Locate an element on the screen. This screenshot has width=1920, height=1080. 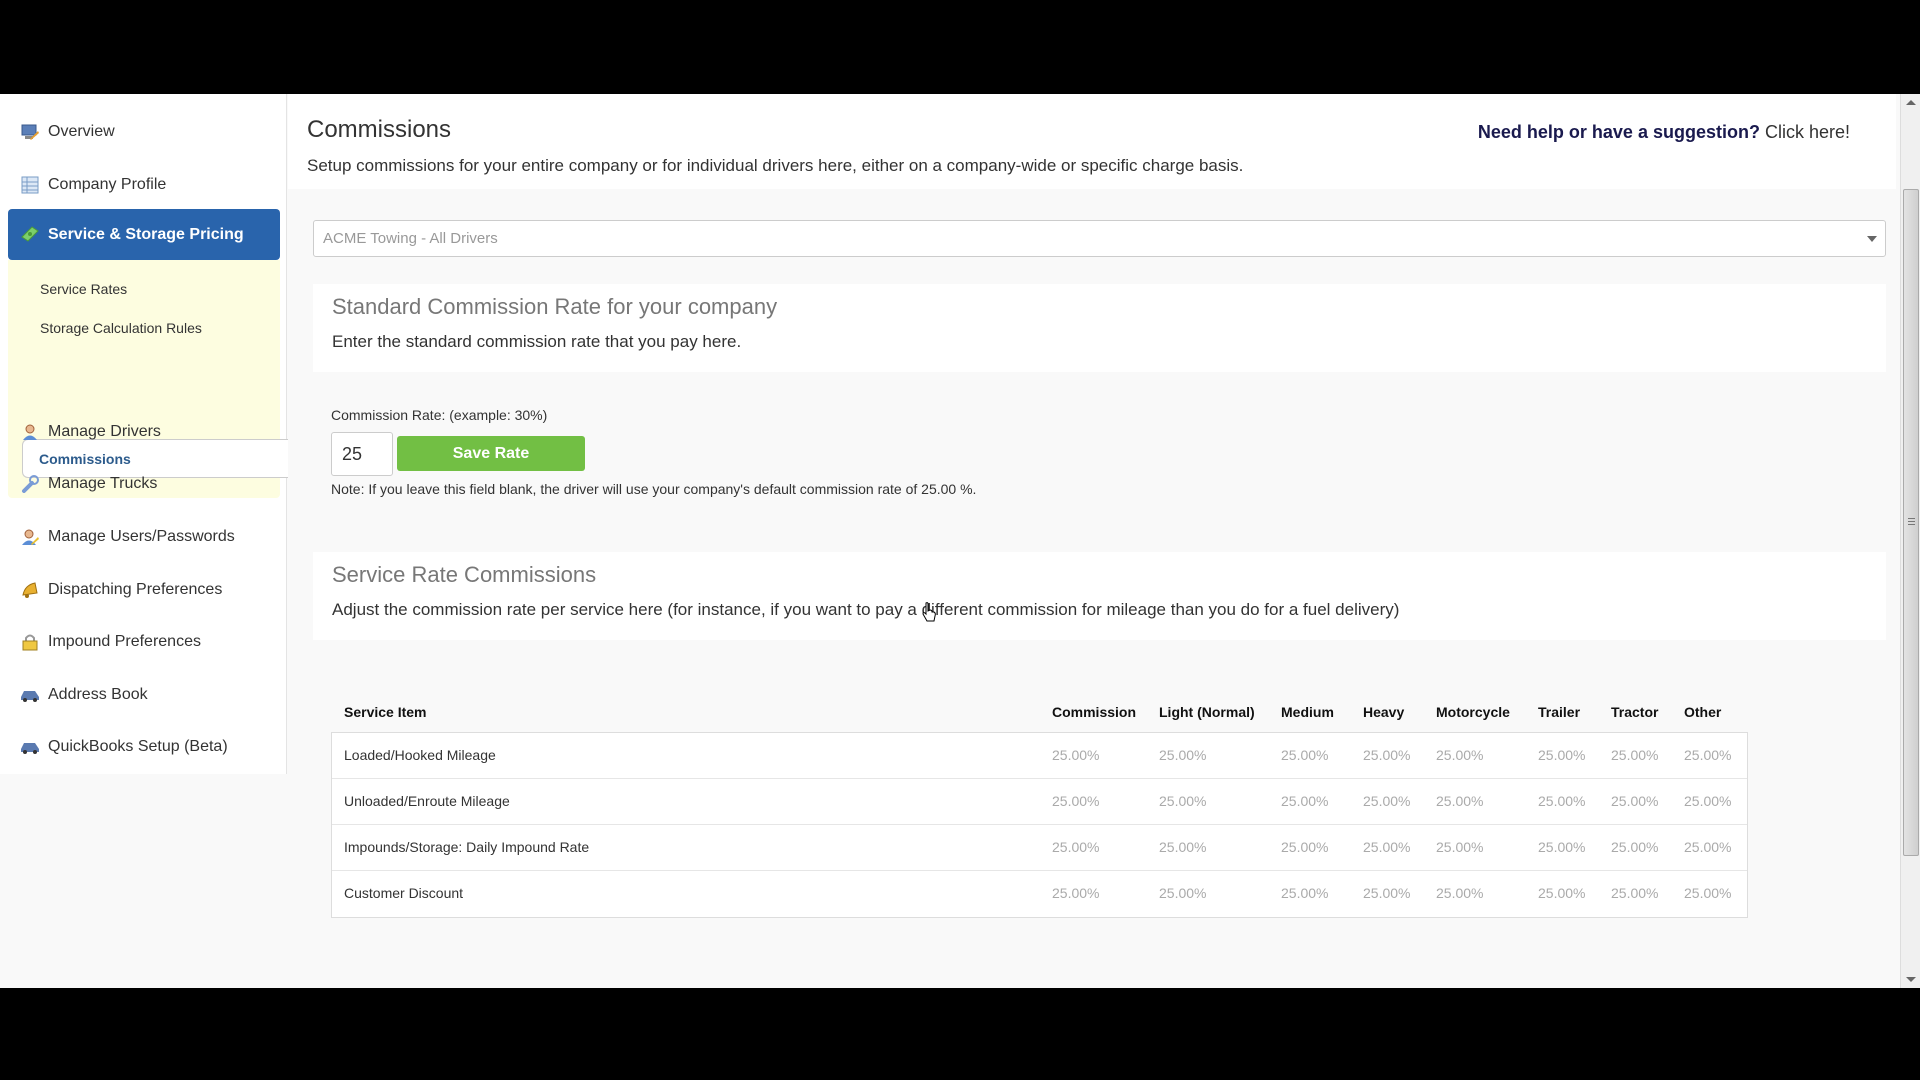
service-item-cell: Customer Discount is located at coordinates (404, 893).